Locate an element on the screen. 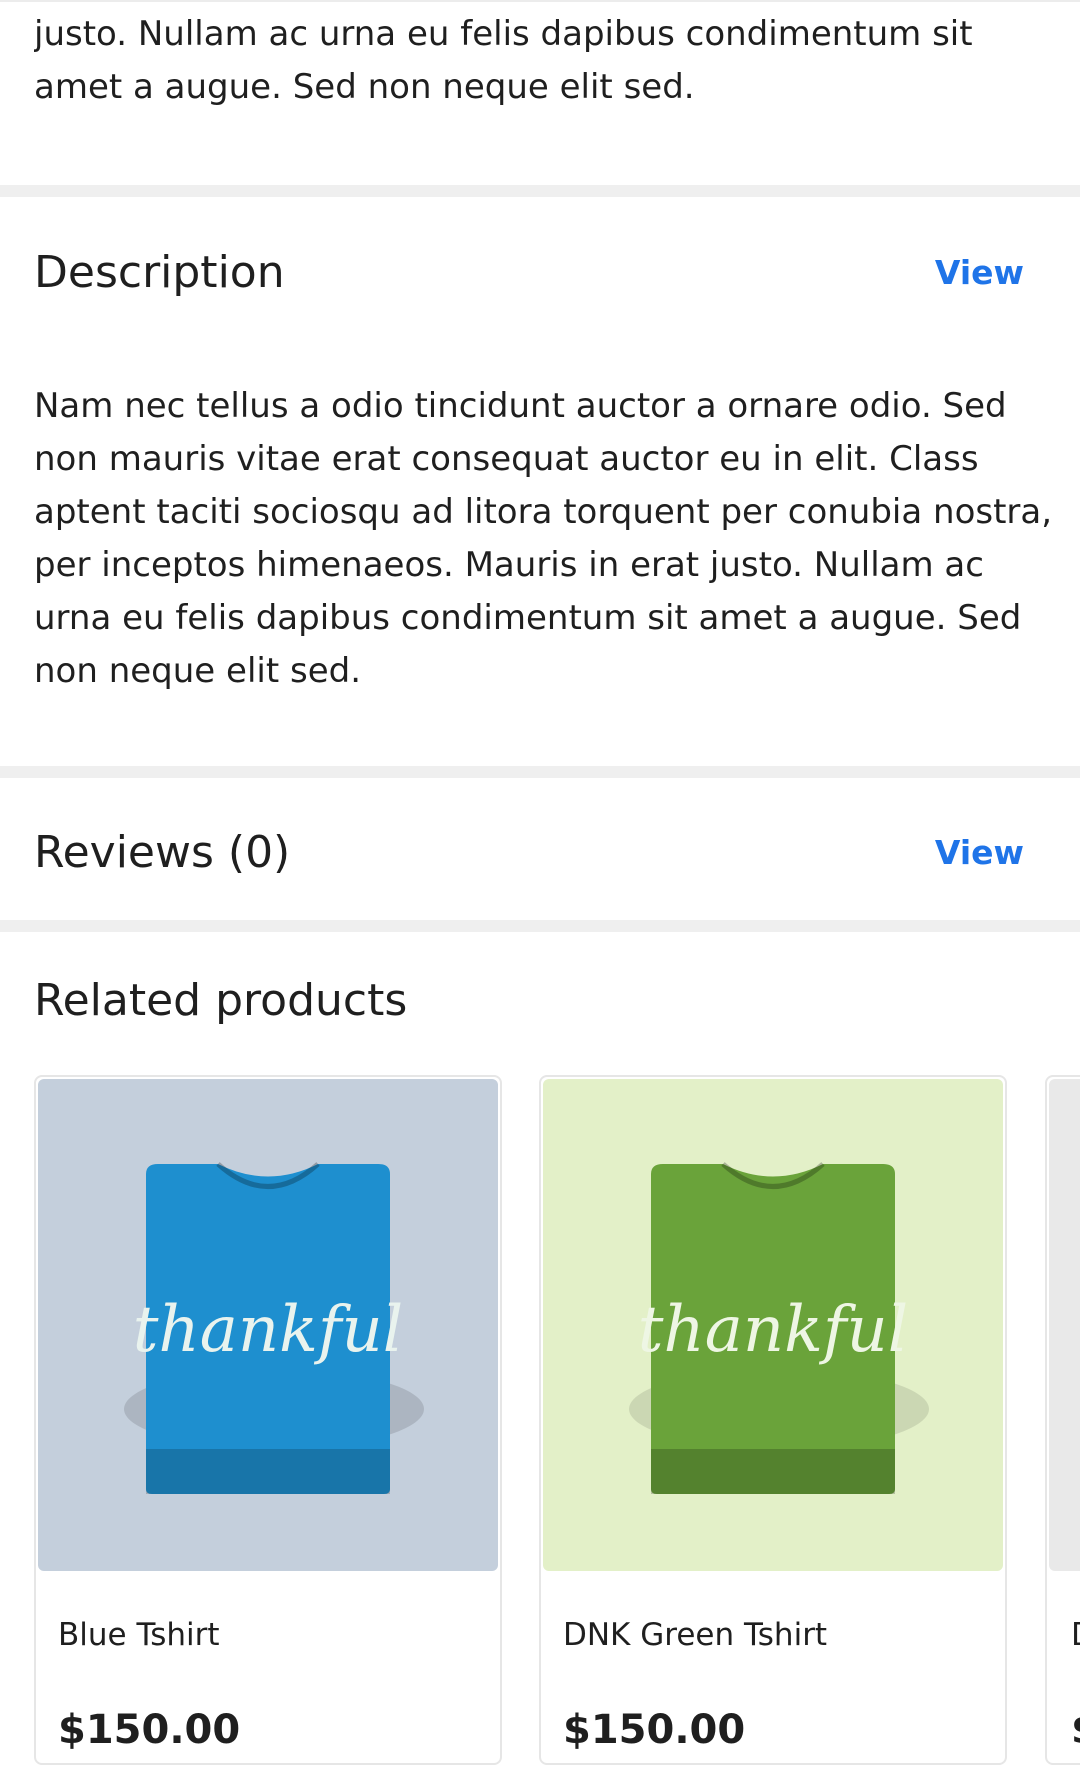 This screenshot has width=1080, height=1774. product-image is located at coordinates (1064, 1325).